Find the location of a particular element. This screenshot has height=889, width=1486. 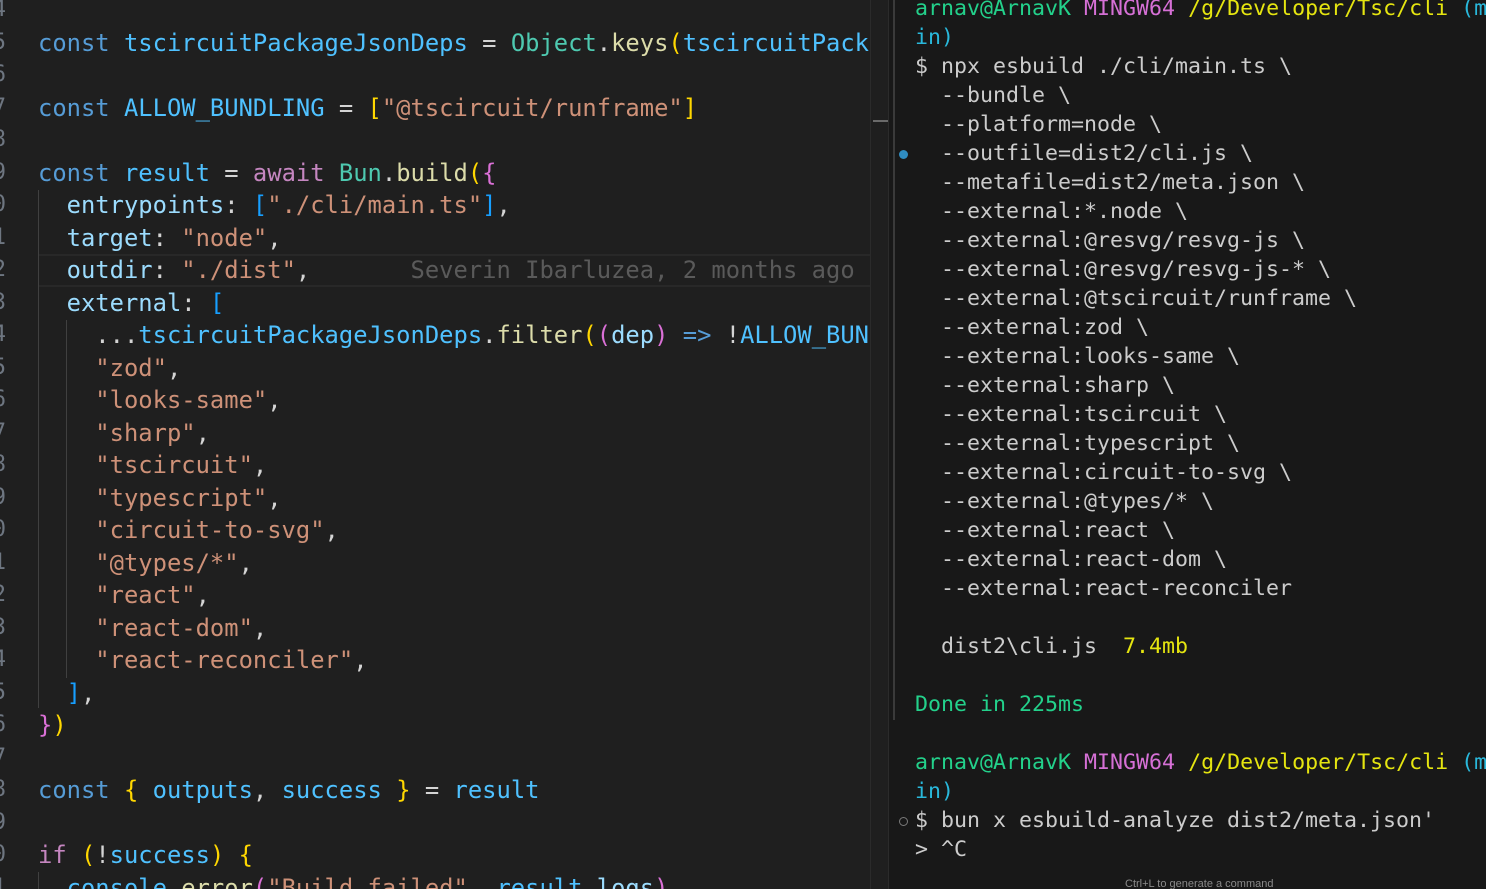

terminal-line: > ^C is located at coordinates (941, 849).